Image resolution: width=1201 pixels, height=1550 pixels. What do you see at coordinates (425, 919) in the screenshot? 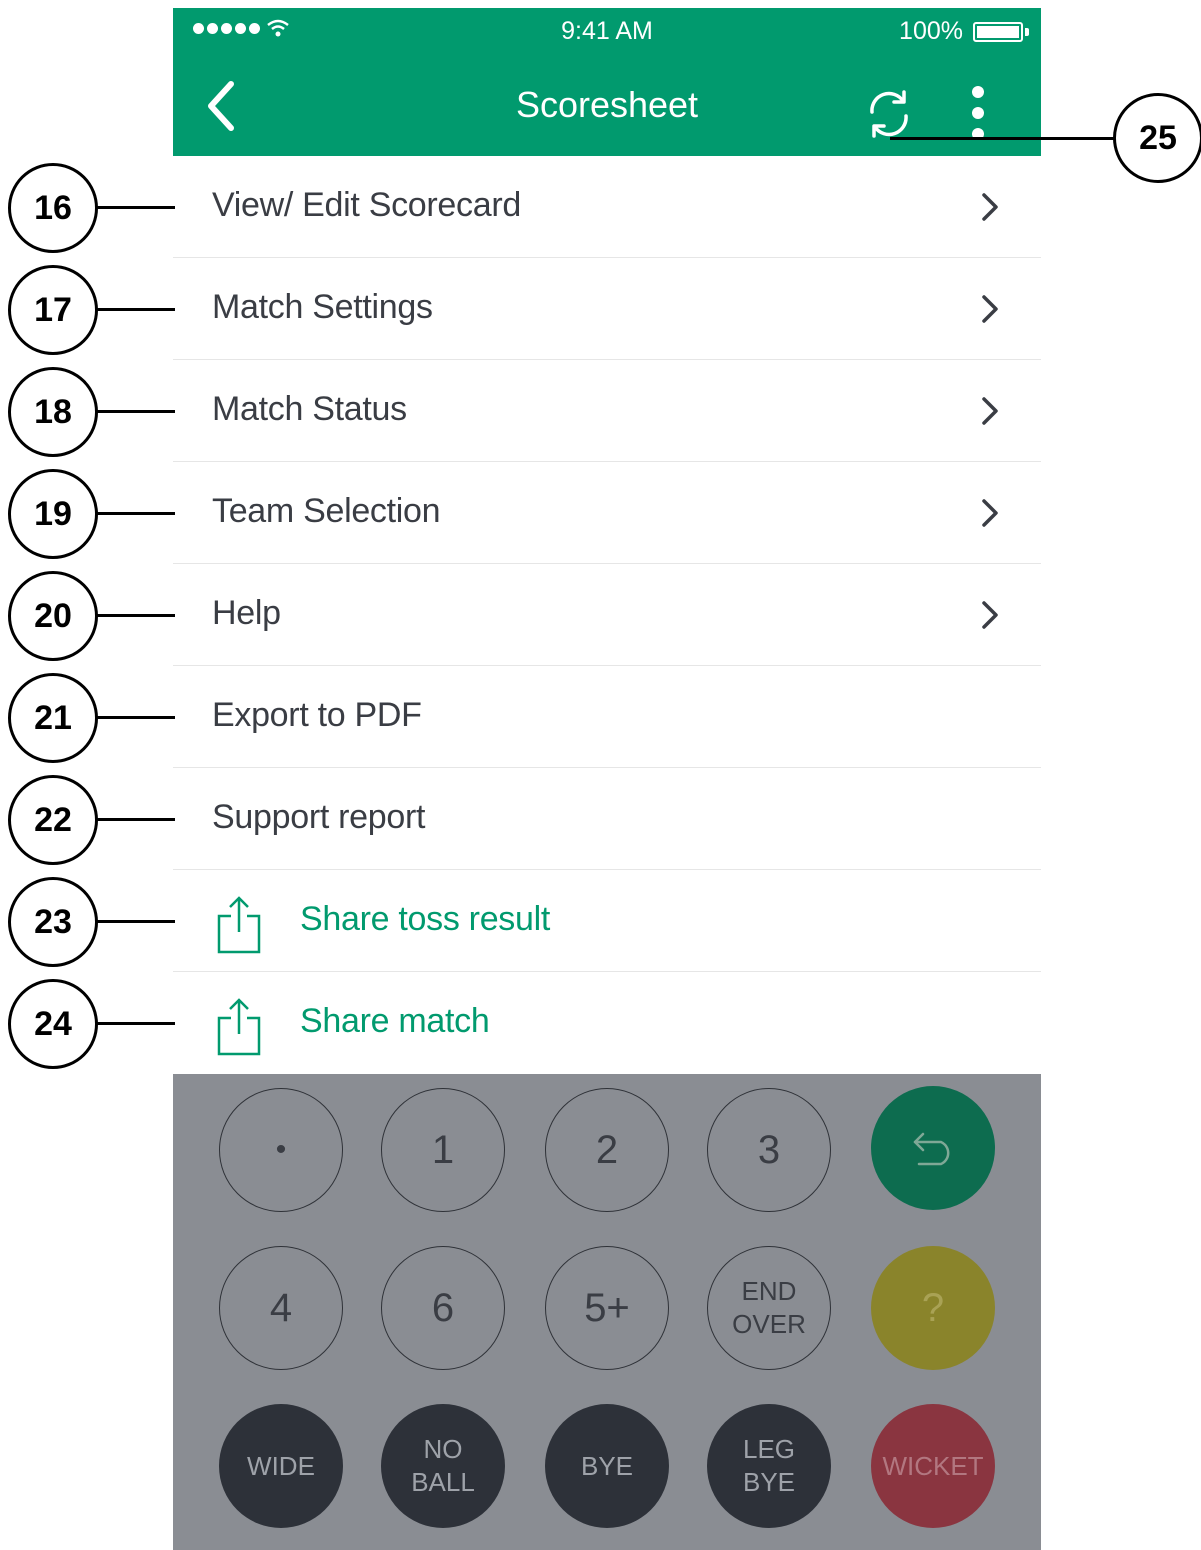
I see `menu-item-label: Share toss result` at bounding box center [425, 919].